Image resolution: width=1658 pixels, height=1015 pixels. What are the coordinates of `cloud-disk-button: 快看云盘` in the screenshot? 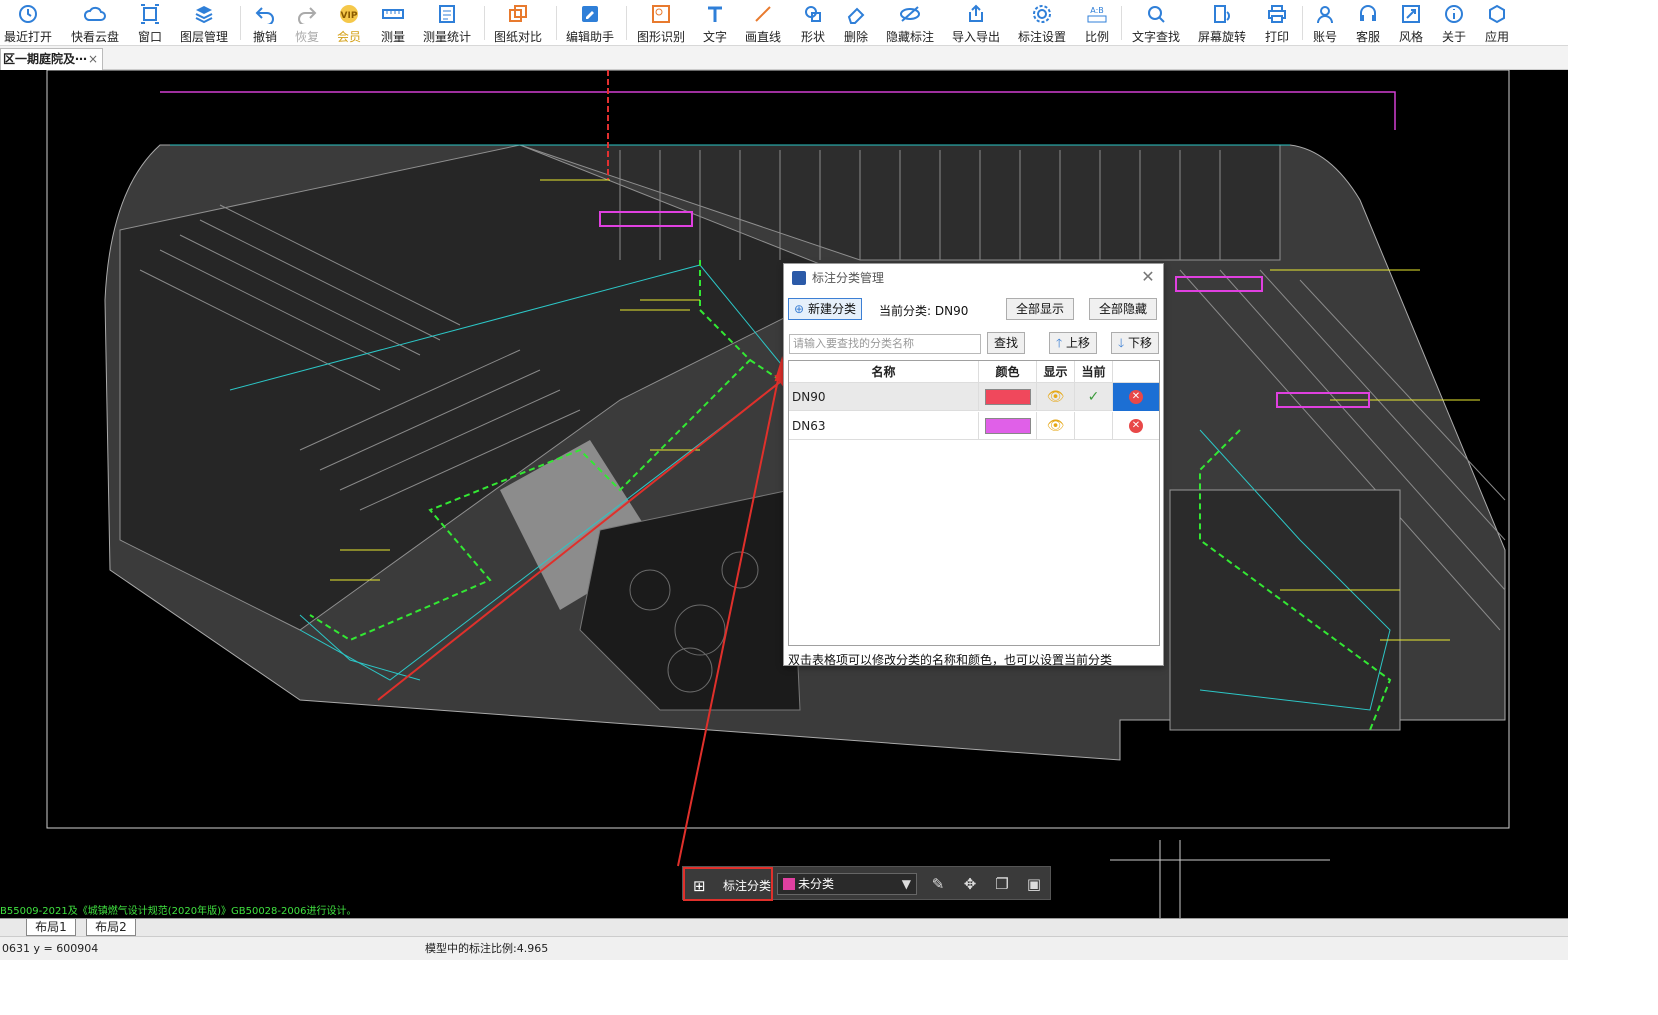 It's located at (95, 23).